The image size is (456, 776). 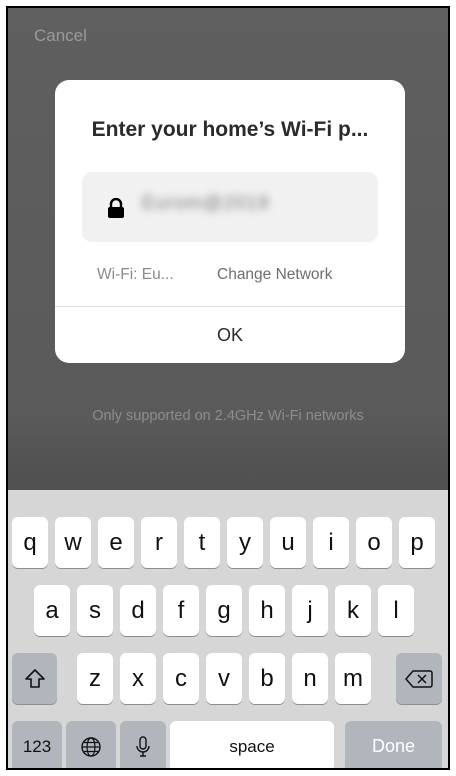 I want to click on key-s: s, so click(x=95, y=610).